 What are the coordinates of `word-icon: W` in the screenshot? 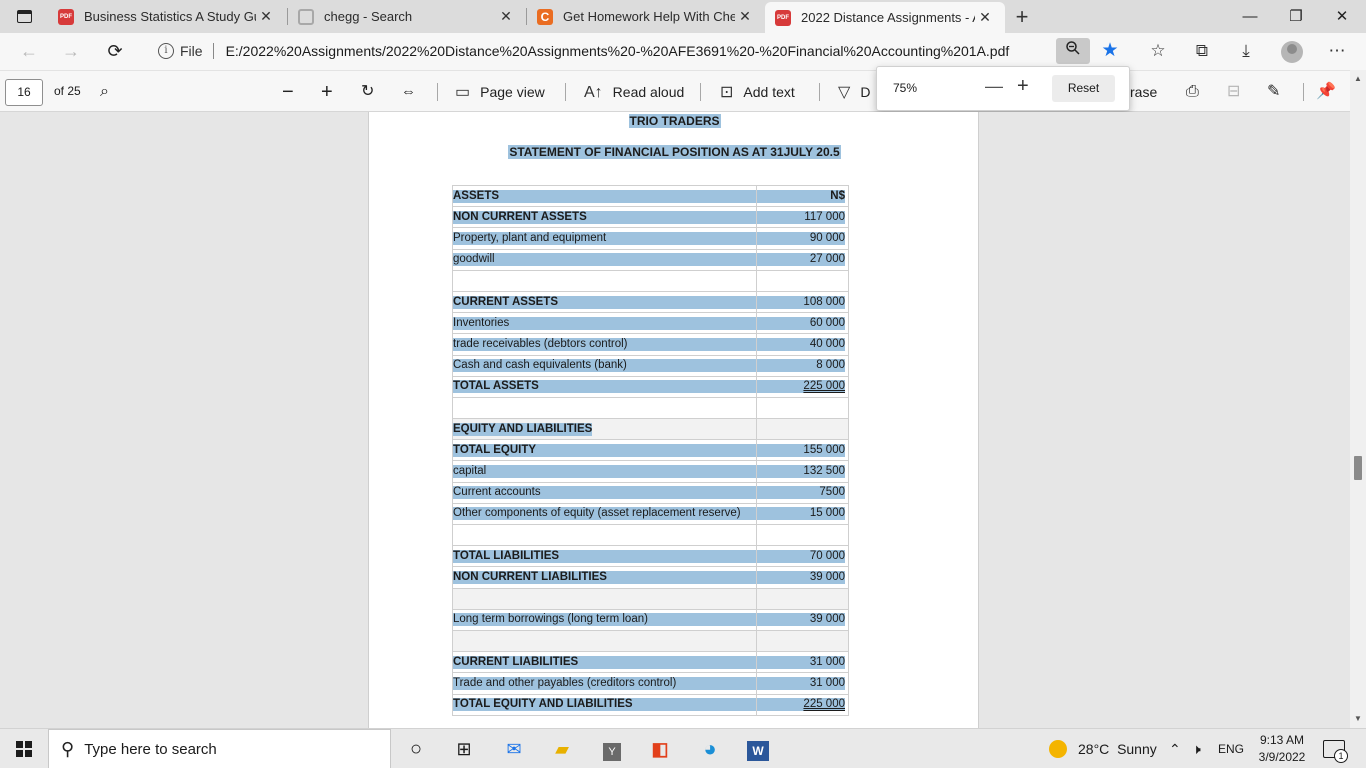 It's located at (758, 749).